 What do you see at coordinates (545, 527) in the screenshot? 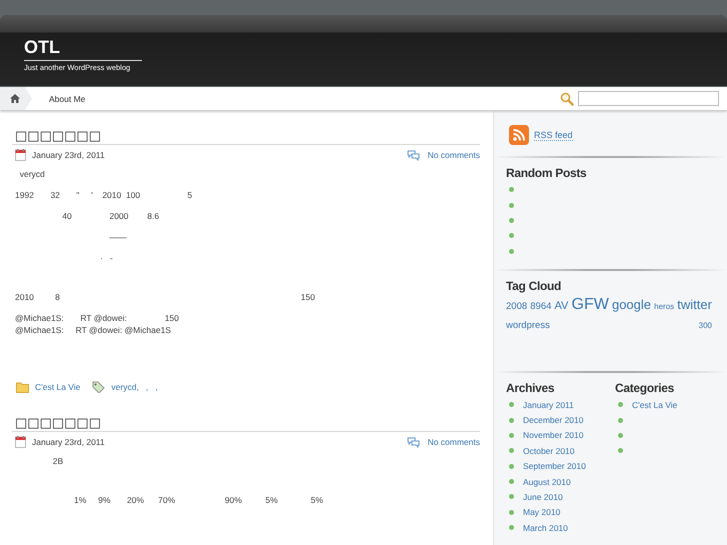
I see `archive-link: March 2010` at bounding box center [545, 527].